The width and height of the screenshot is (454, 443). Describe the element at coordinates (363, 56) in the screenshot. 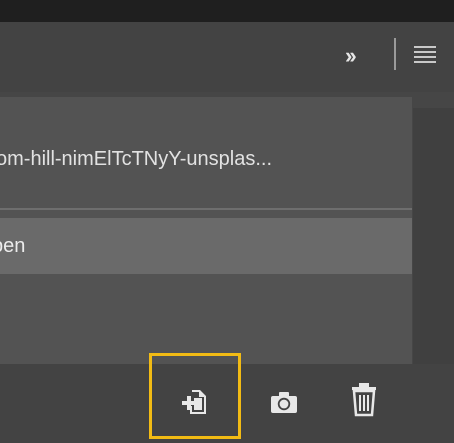

I see `collapse-panels-icon: ››` at that location.